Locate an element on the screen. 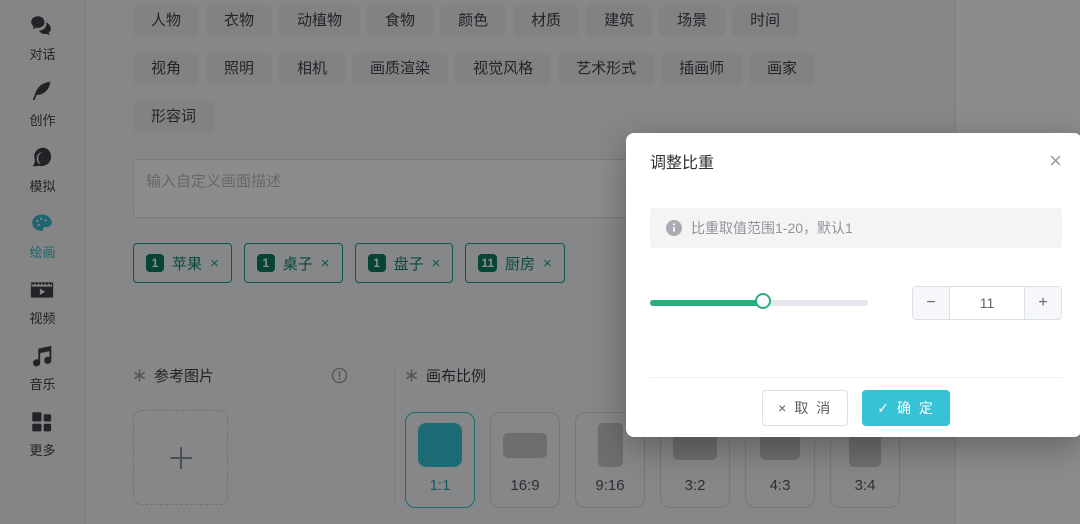 The width and height of the screenshot is (1080, 524). slider-handle is located at coordinates (762, 301).